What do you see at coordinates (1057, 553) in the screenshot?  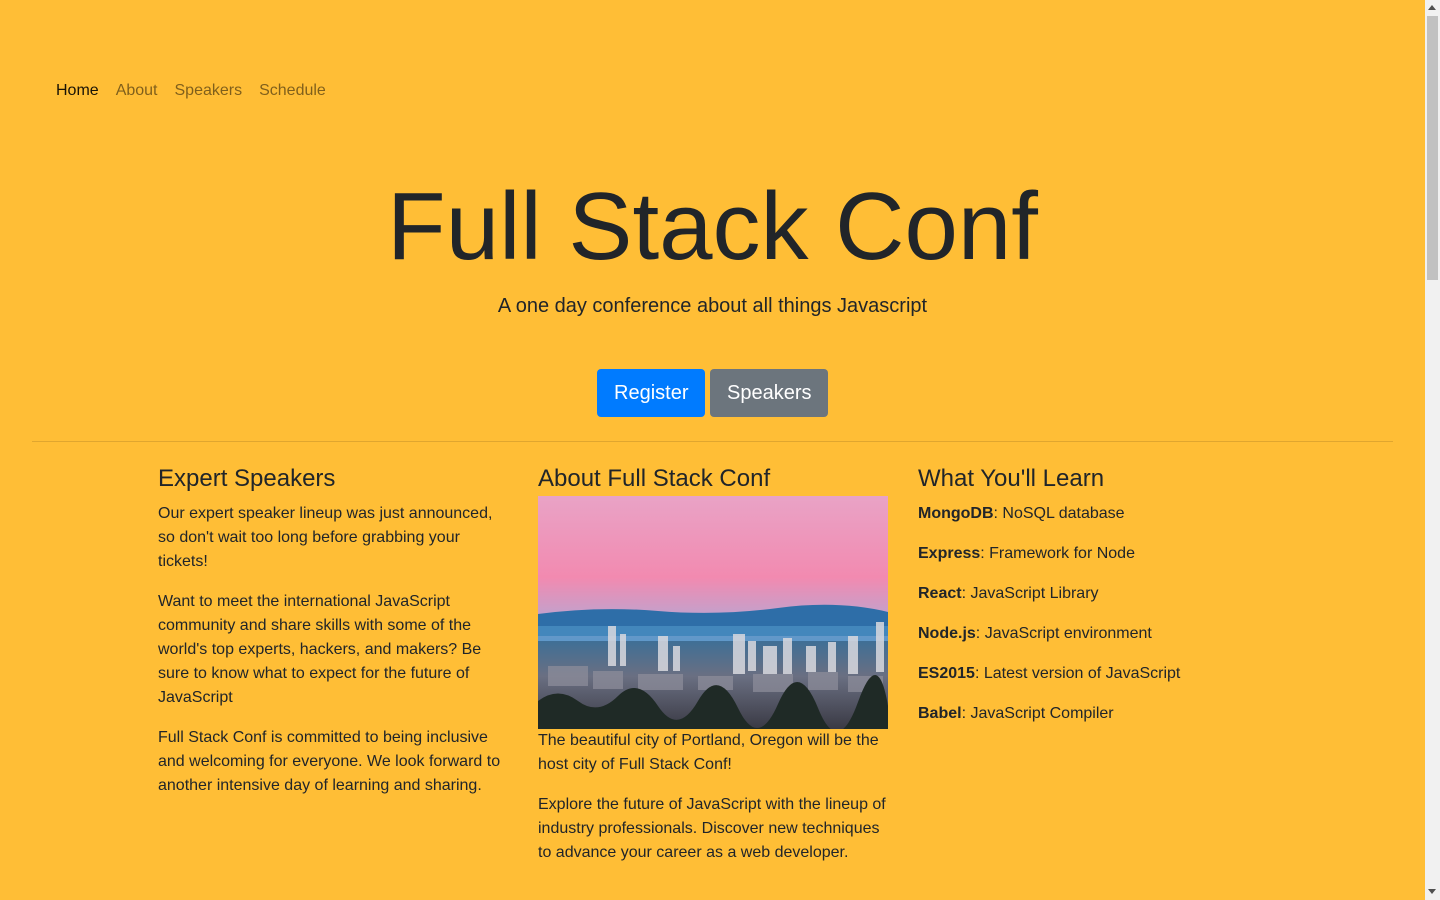 I see `learn-desc: : Framework for Node` at bounding box center [1057, 553].